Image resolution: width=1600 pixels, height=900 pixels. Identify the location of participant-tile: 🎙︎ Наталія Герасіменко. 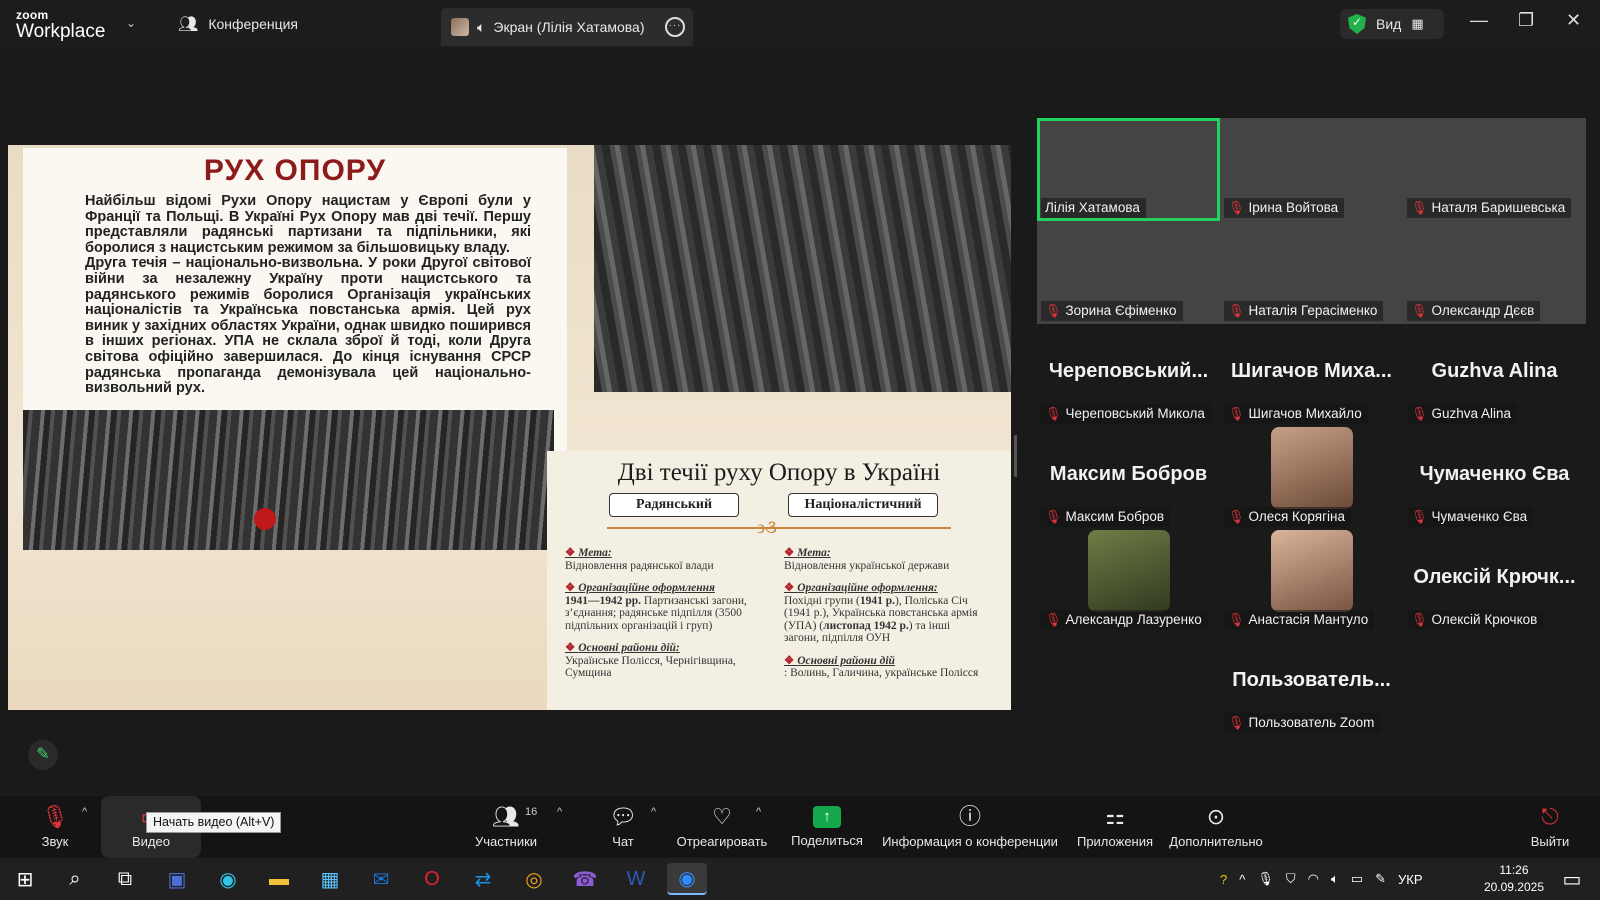
(1311, 272).